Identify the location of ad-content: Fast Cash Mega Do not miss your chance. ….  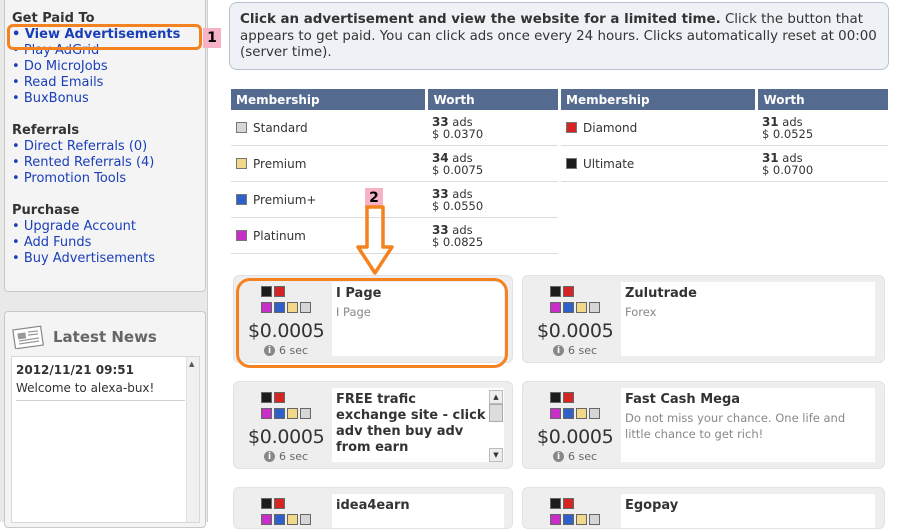
(748, 425).